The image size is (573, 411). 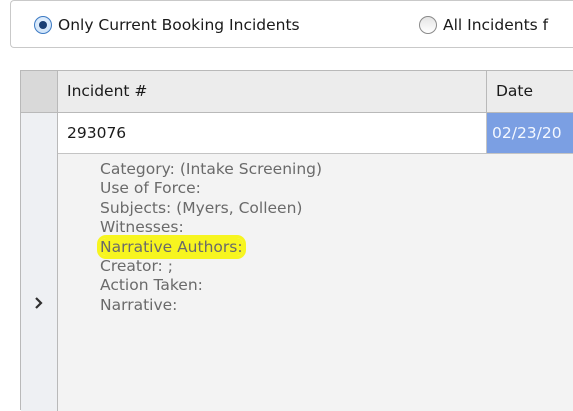 What do you see at coordinates (151, 285) in the screenshot?
I see `detail-action-taken: Action Taken:` at bounding box center [151, 285].